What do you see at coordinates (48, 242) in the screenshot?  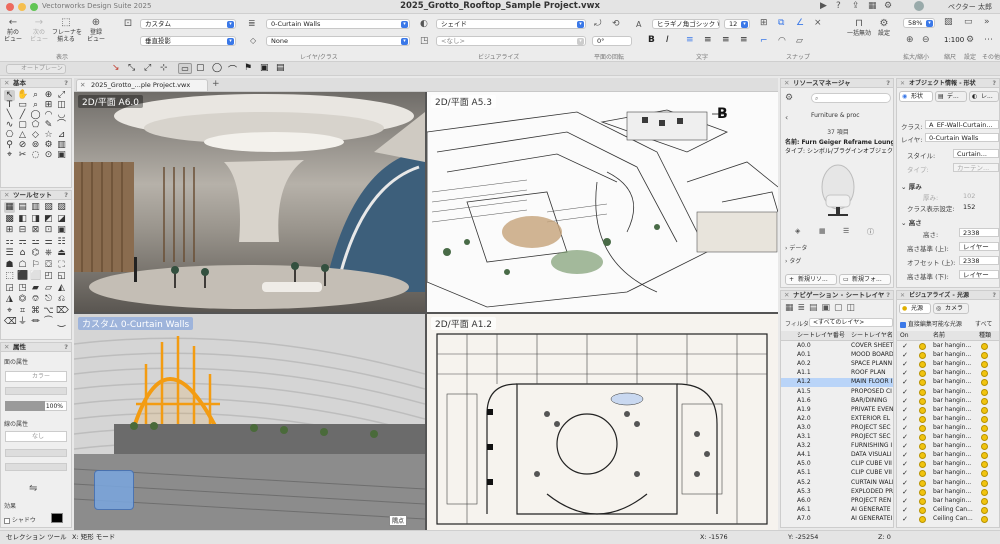 I see `elevation-tool-icon: ⚌` at bounding box center [48, 242].